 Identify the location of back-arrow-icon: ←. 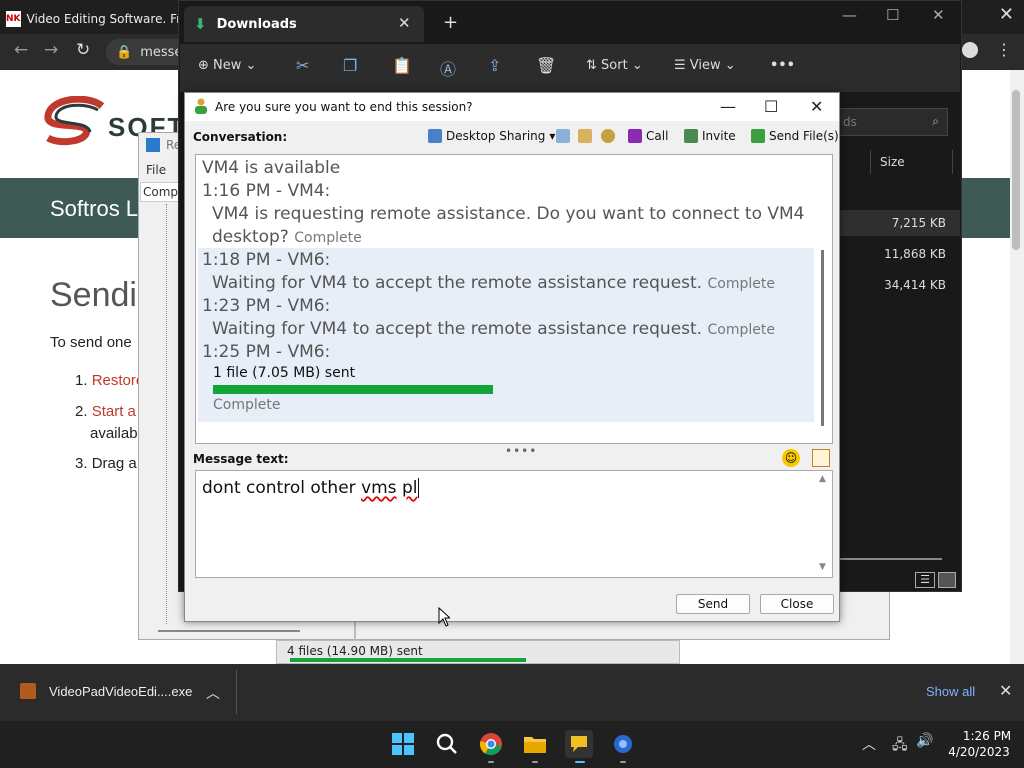
(21, 50).